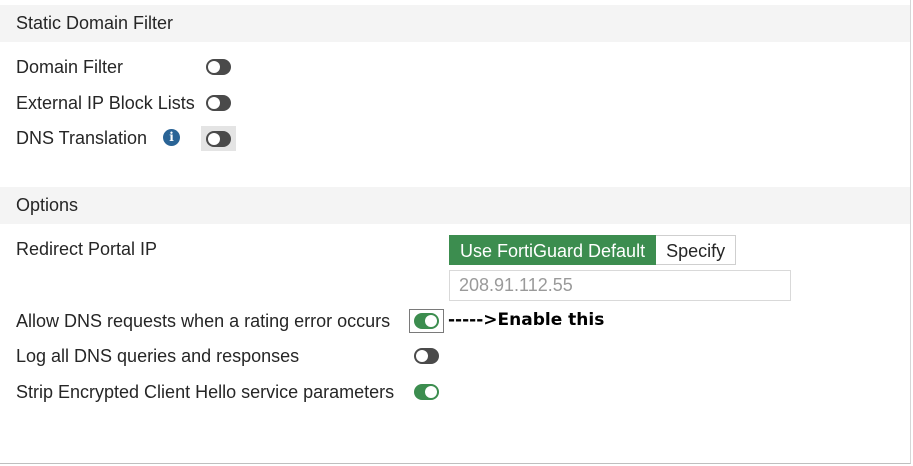 The width and height of the screenshot is (913, 466). I want to click on domain-filter-toggle, so click(218, 67).